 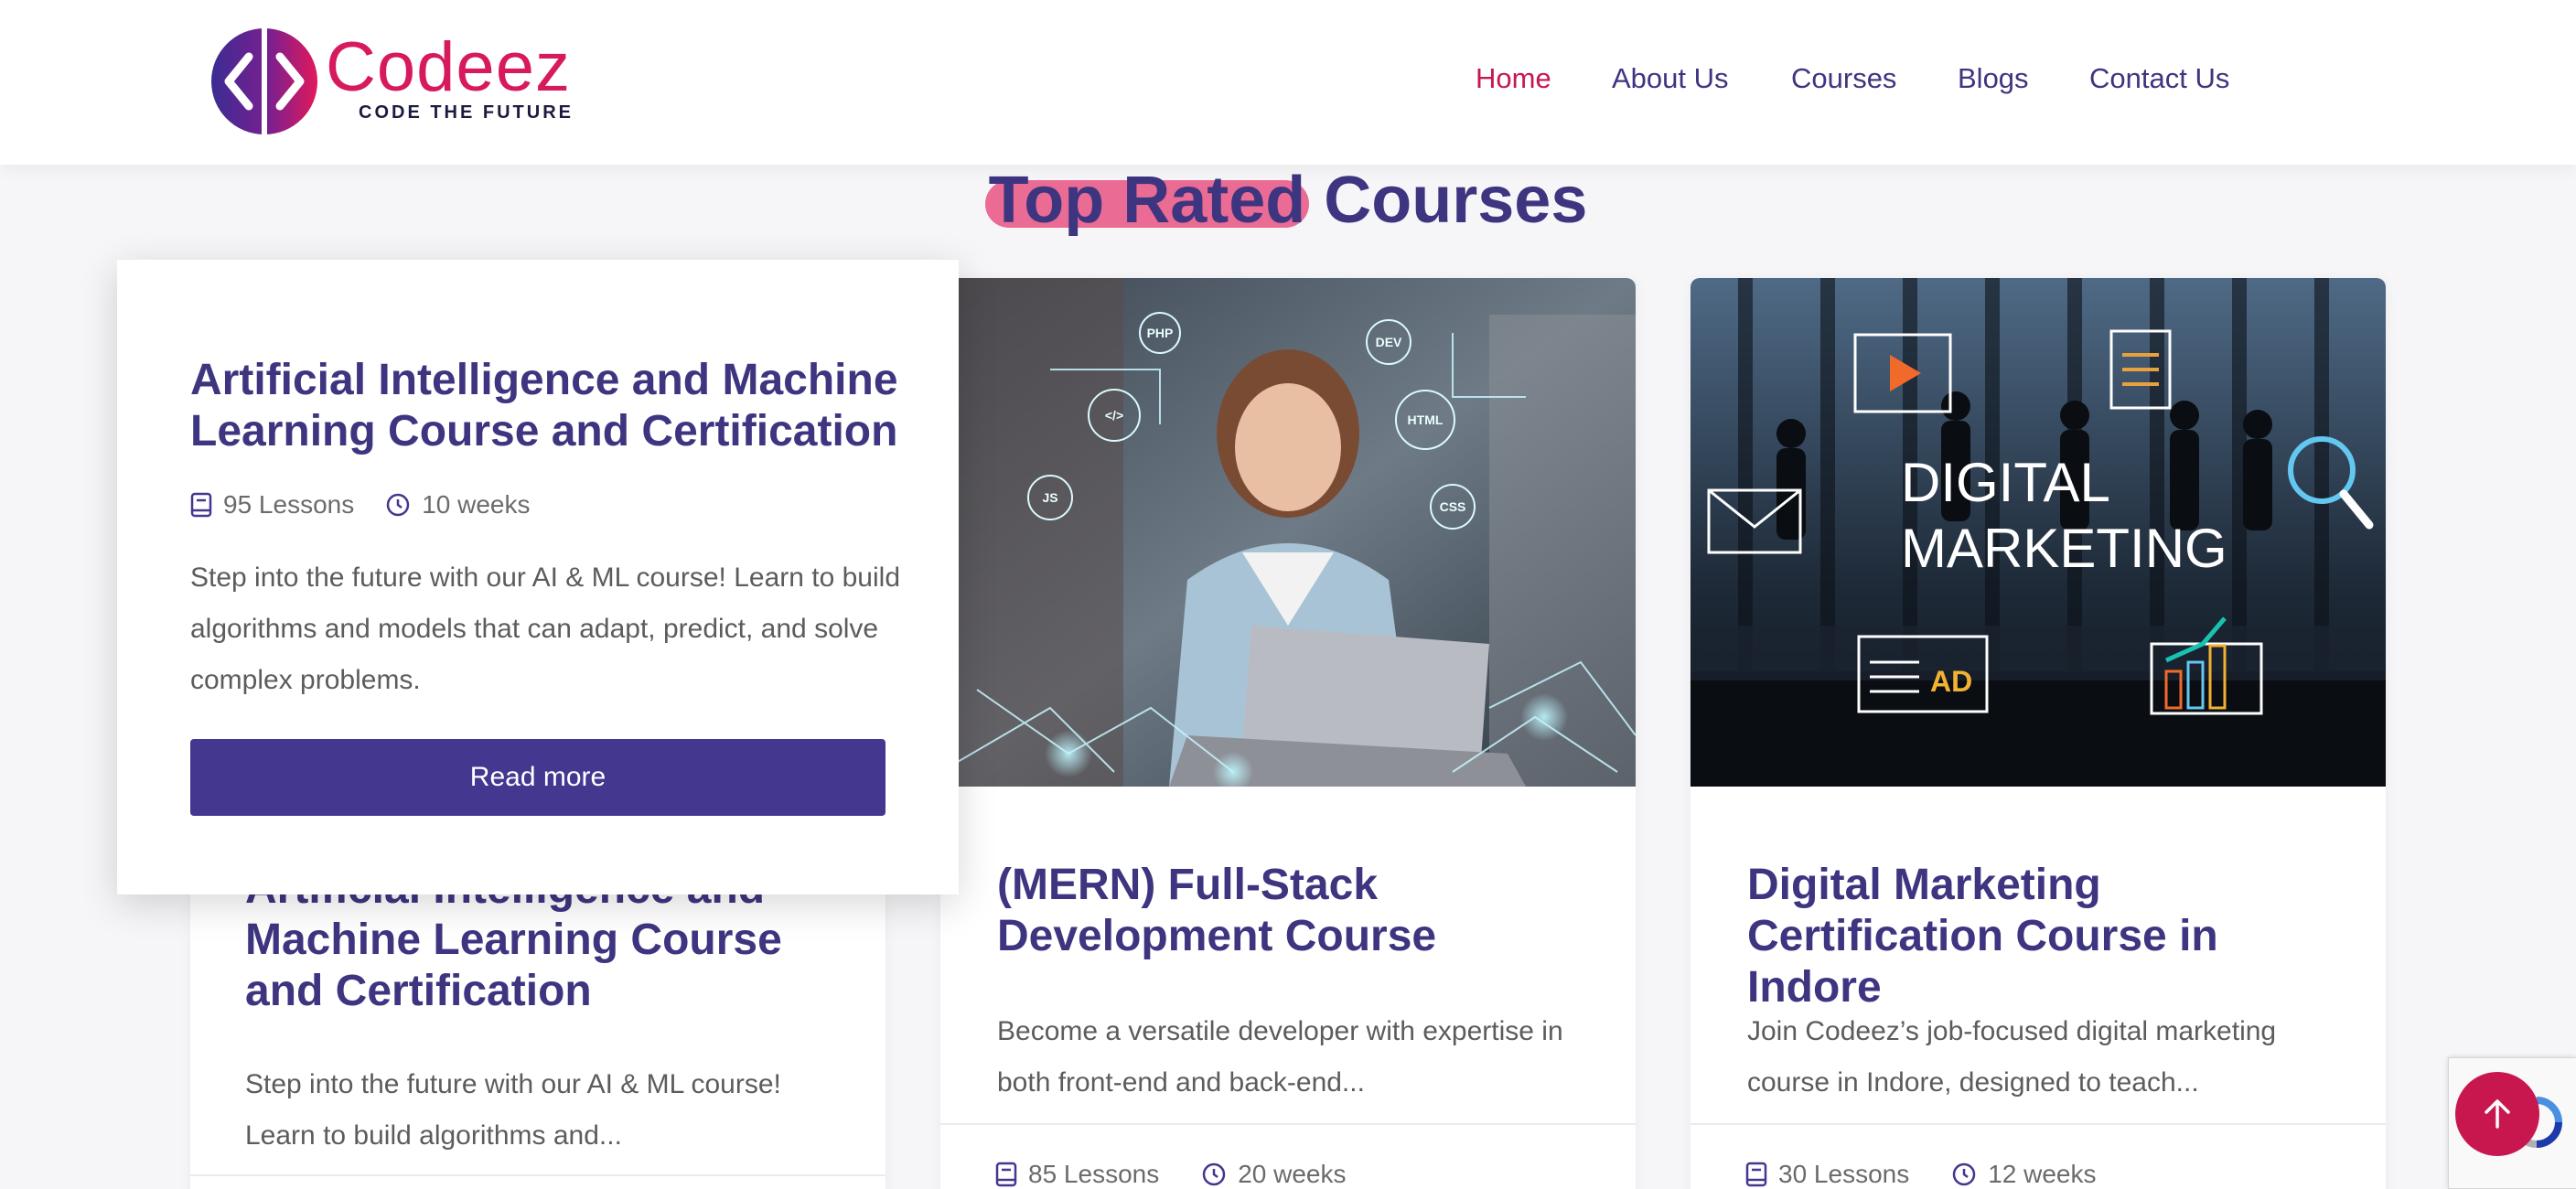 What do you see at coordinates (1389, 342) in the screenshot?
I see `tech-label-dev: DEV` at bounding box center [1389, 342].